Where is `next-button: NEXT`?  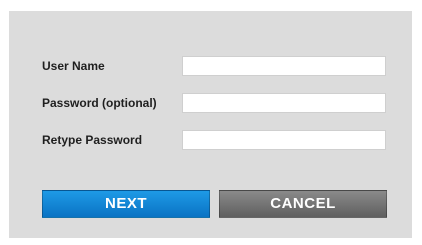
next-button: NEXT is located at coordinates (126, 204).